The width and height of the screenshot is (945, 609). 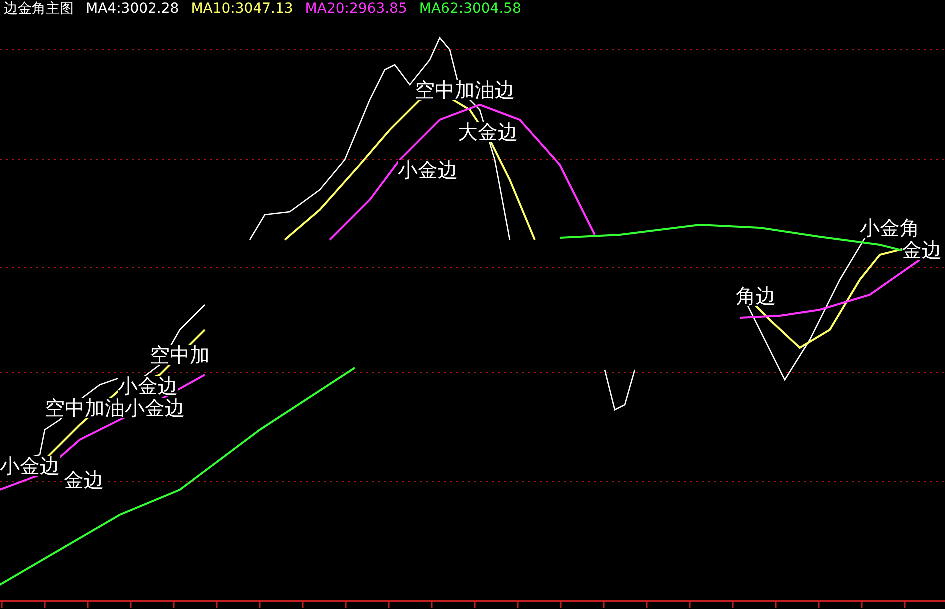 I want to click on indicator-value: MA10:3047.13, so click(x=242, y=9).